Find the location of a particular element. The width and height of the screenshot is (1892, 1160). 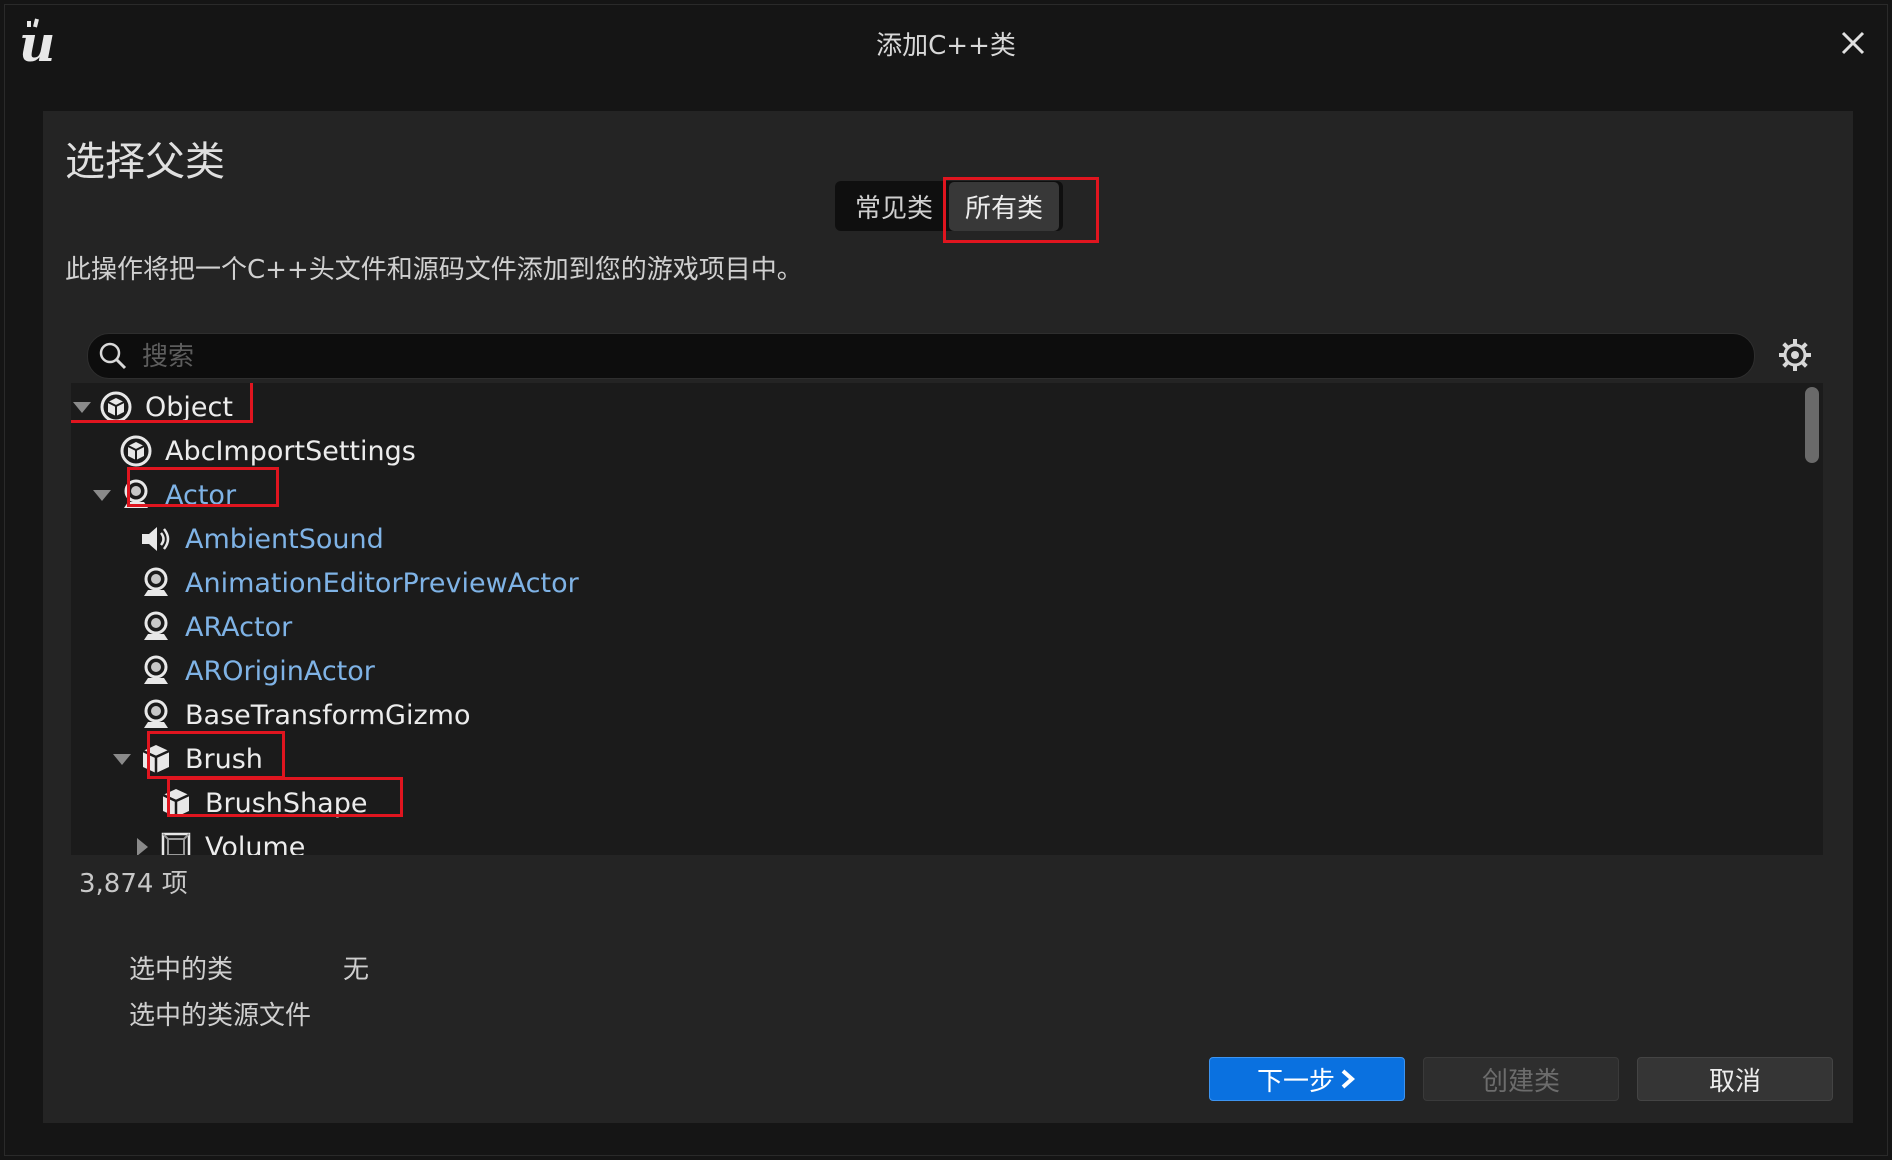

tree-item-brushshape: BrushShape is located at coordinates (263, 803).